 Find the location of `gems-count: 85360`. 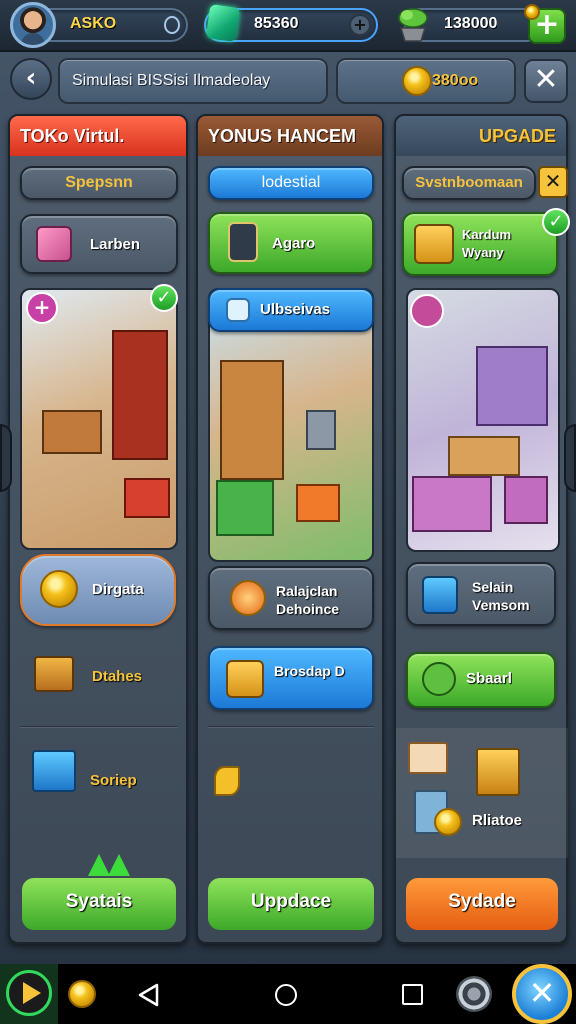

gems-count: 85360 is located at coordinates (276, 23).